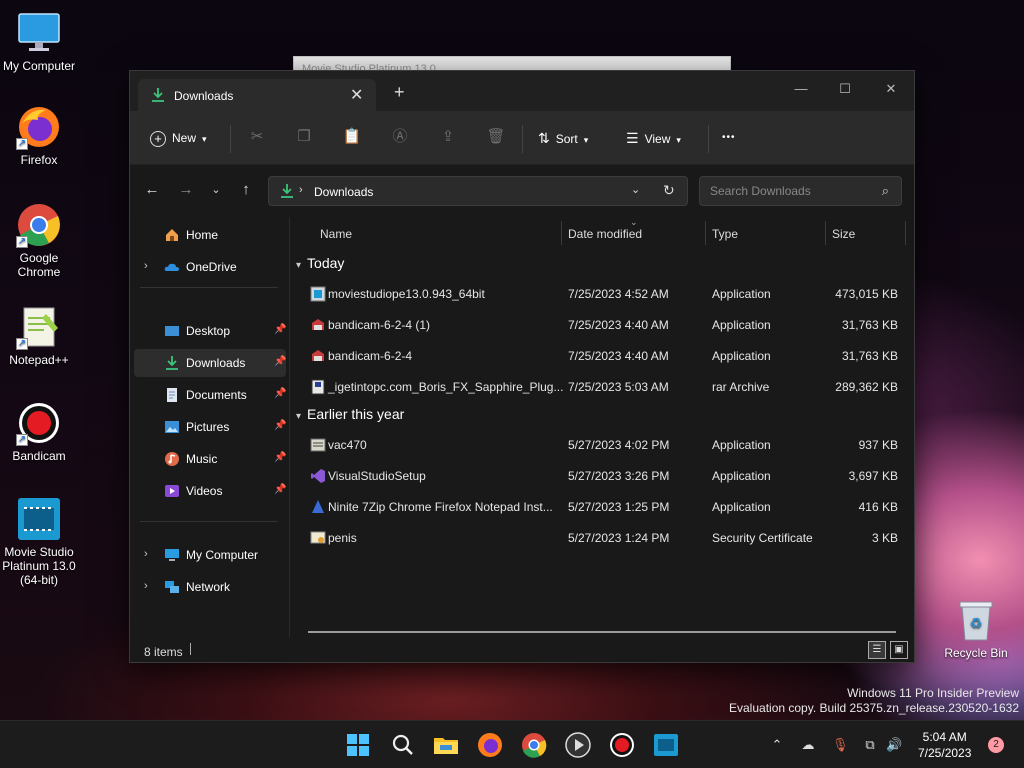 Image resolution: width=1024 pixels, height=768 pixels. I want to click on refresh-icon: ↻, so click(669, 190).